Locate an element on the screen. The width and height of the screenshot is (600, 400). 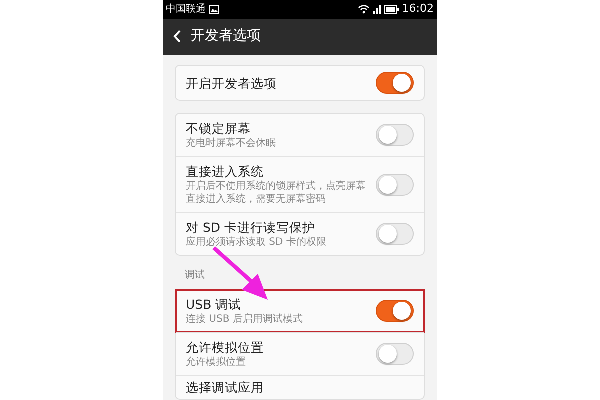
setting-row: 选择调试应用 is located at coordinates (300, 387).